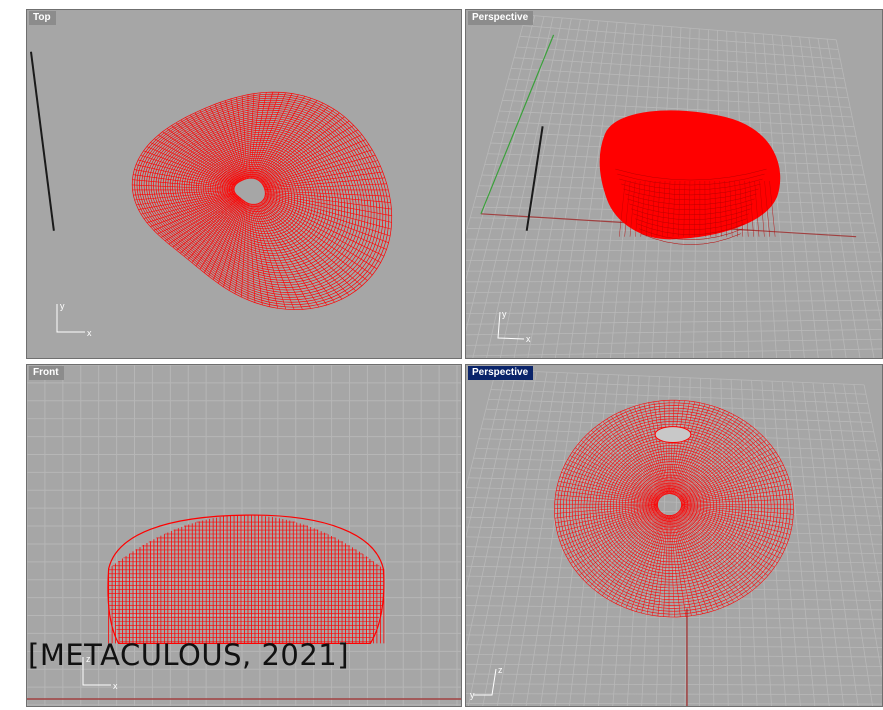 This screenshot has height=710, width=883. I want to click on viewport-title-perspective-2: Perspective, so click(501, 373).